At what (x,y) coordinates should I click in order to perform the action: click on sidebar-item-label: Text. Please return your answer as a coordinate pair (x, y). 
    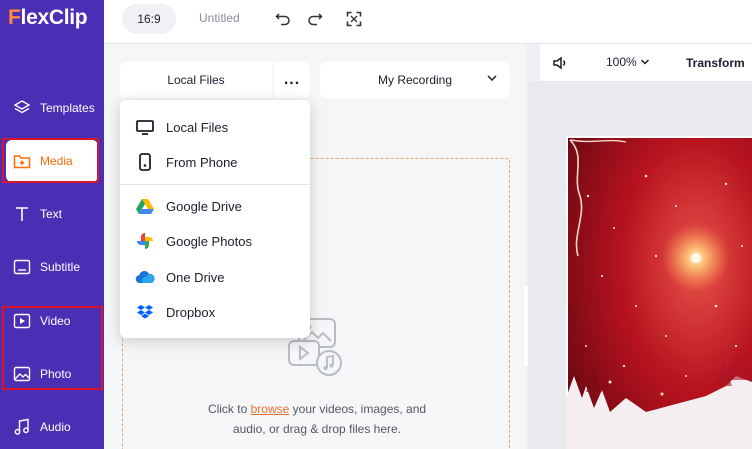
    Looking at the image, I should click on (51, 214).